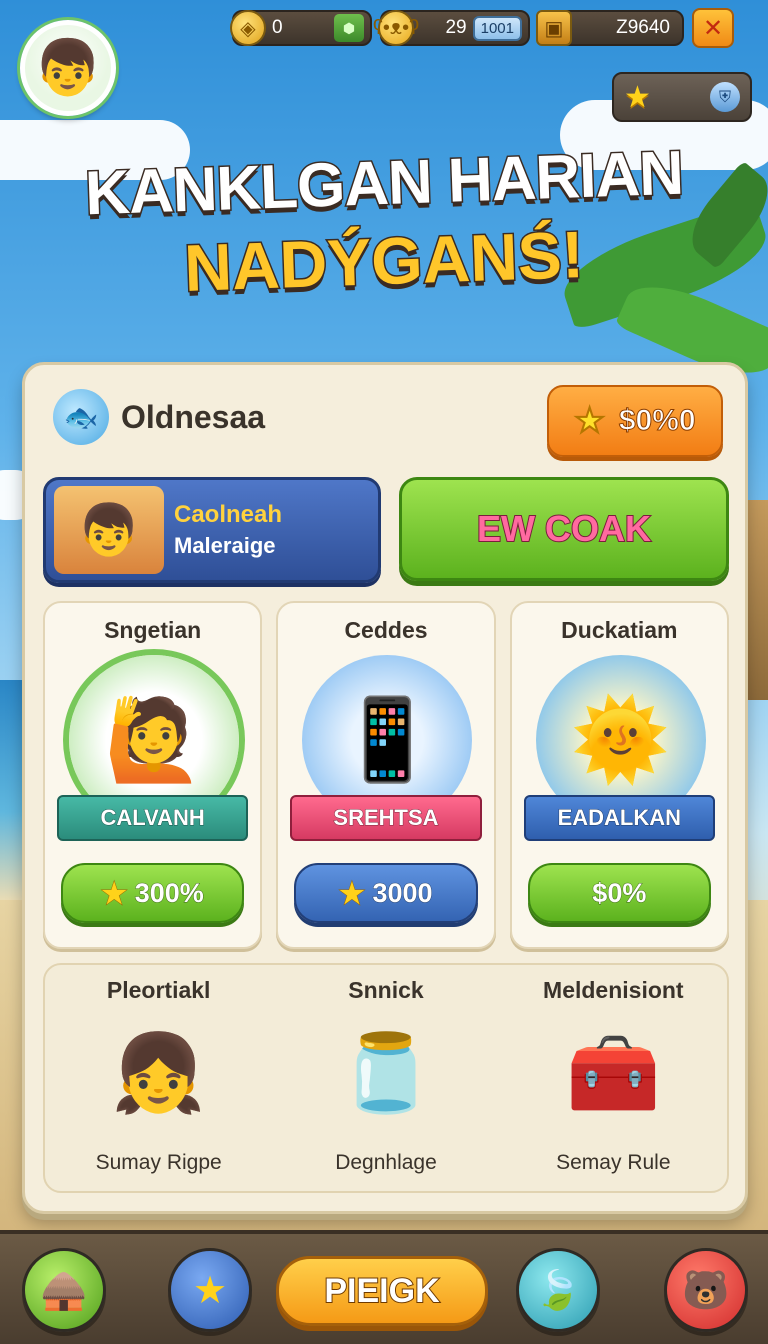  I want to click on coin-value: 0, so click(277, 27).